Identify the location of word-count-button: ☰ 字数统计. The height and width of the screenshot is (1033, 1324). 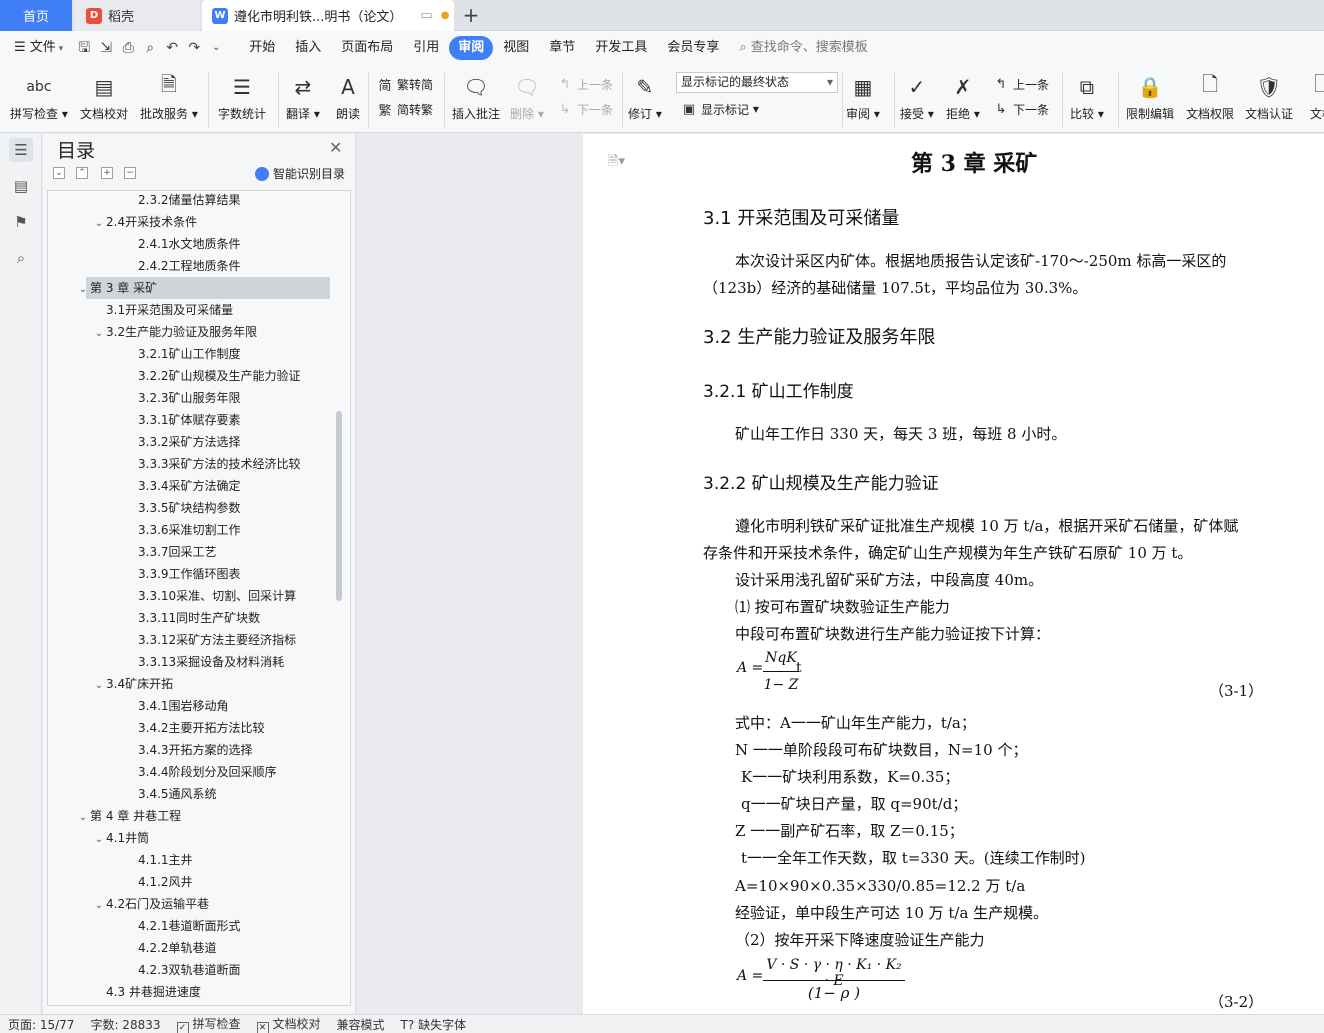
(242, 96).